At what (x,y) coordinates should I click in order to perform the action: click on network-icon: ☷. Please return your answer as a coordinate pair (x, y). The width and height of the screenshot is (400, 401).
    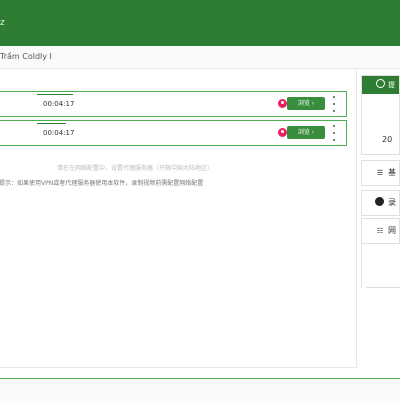
    Looking at the image, I should click on (380, 231).